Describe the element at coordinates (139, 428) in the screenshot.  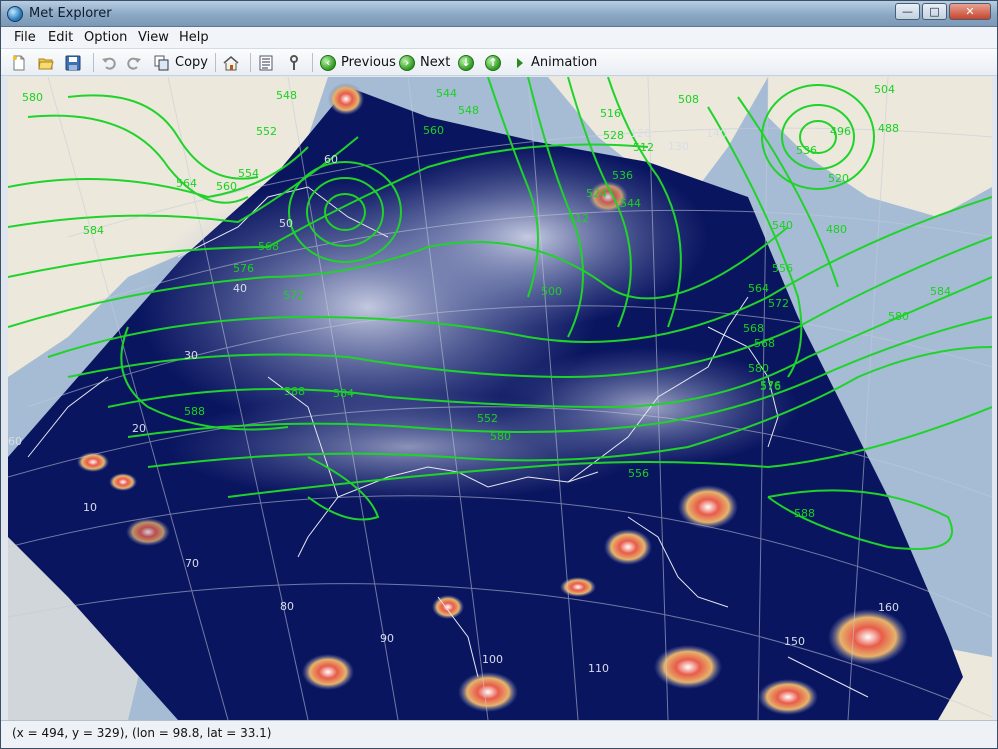
I see `latitude-label: 20` at that location.